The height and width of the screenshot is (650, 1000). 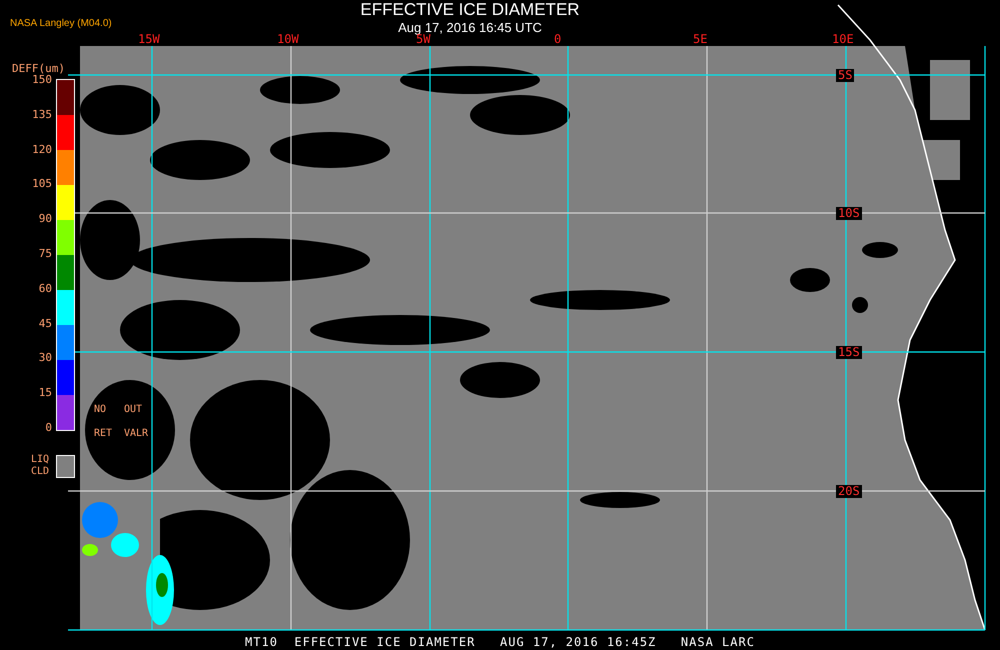 What do you see at coordinates (470, 27) in the screenshot?
I see `chart-timestamp: Aug 17, 2016 16:45 UTC` at bounding box center [470, 27].